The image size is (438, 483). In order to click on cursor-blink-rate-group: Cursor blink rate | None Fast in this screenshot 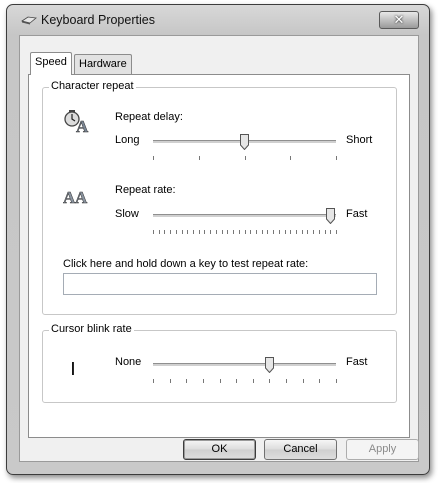, I will do `click(219, 363)`.